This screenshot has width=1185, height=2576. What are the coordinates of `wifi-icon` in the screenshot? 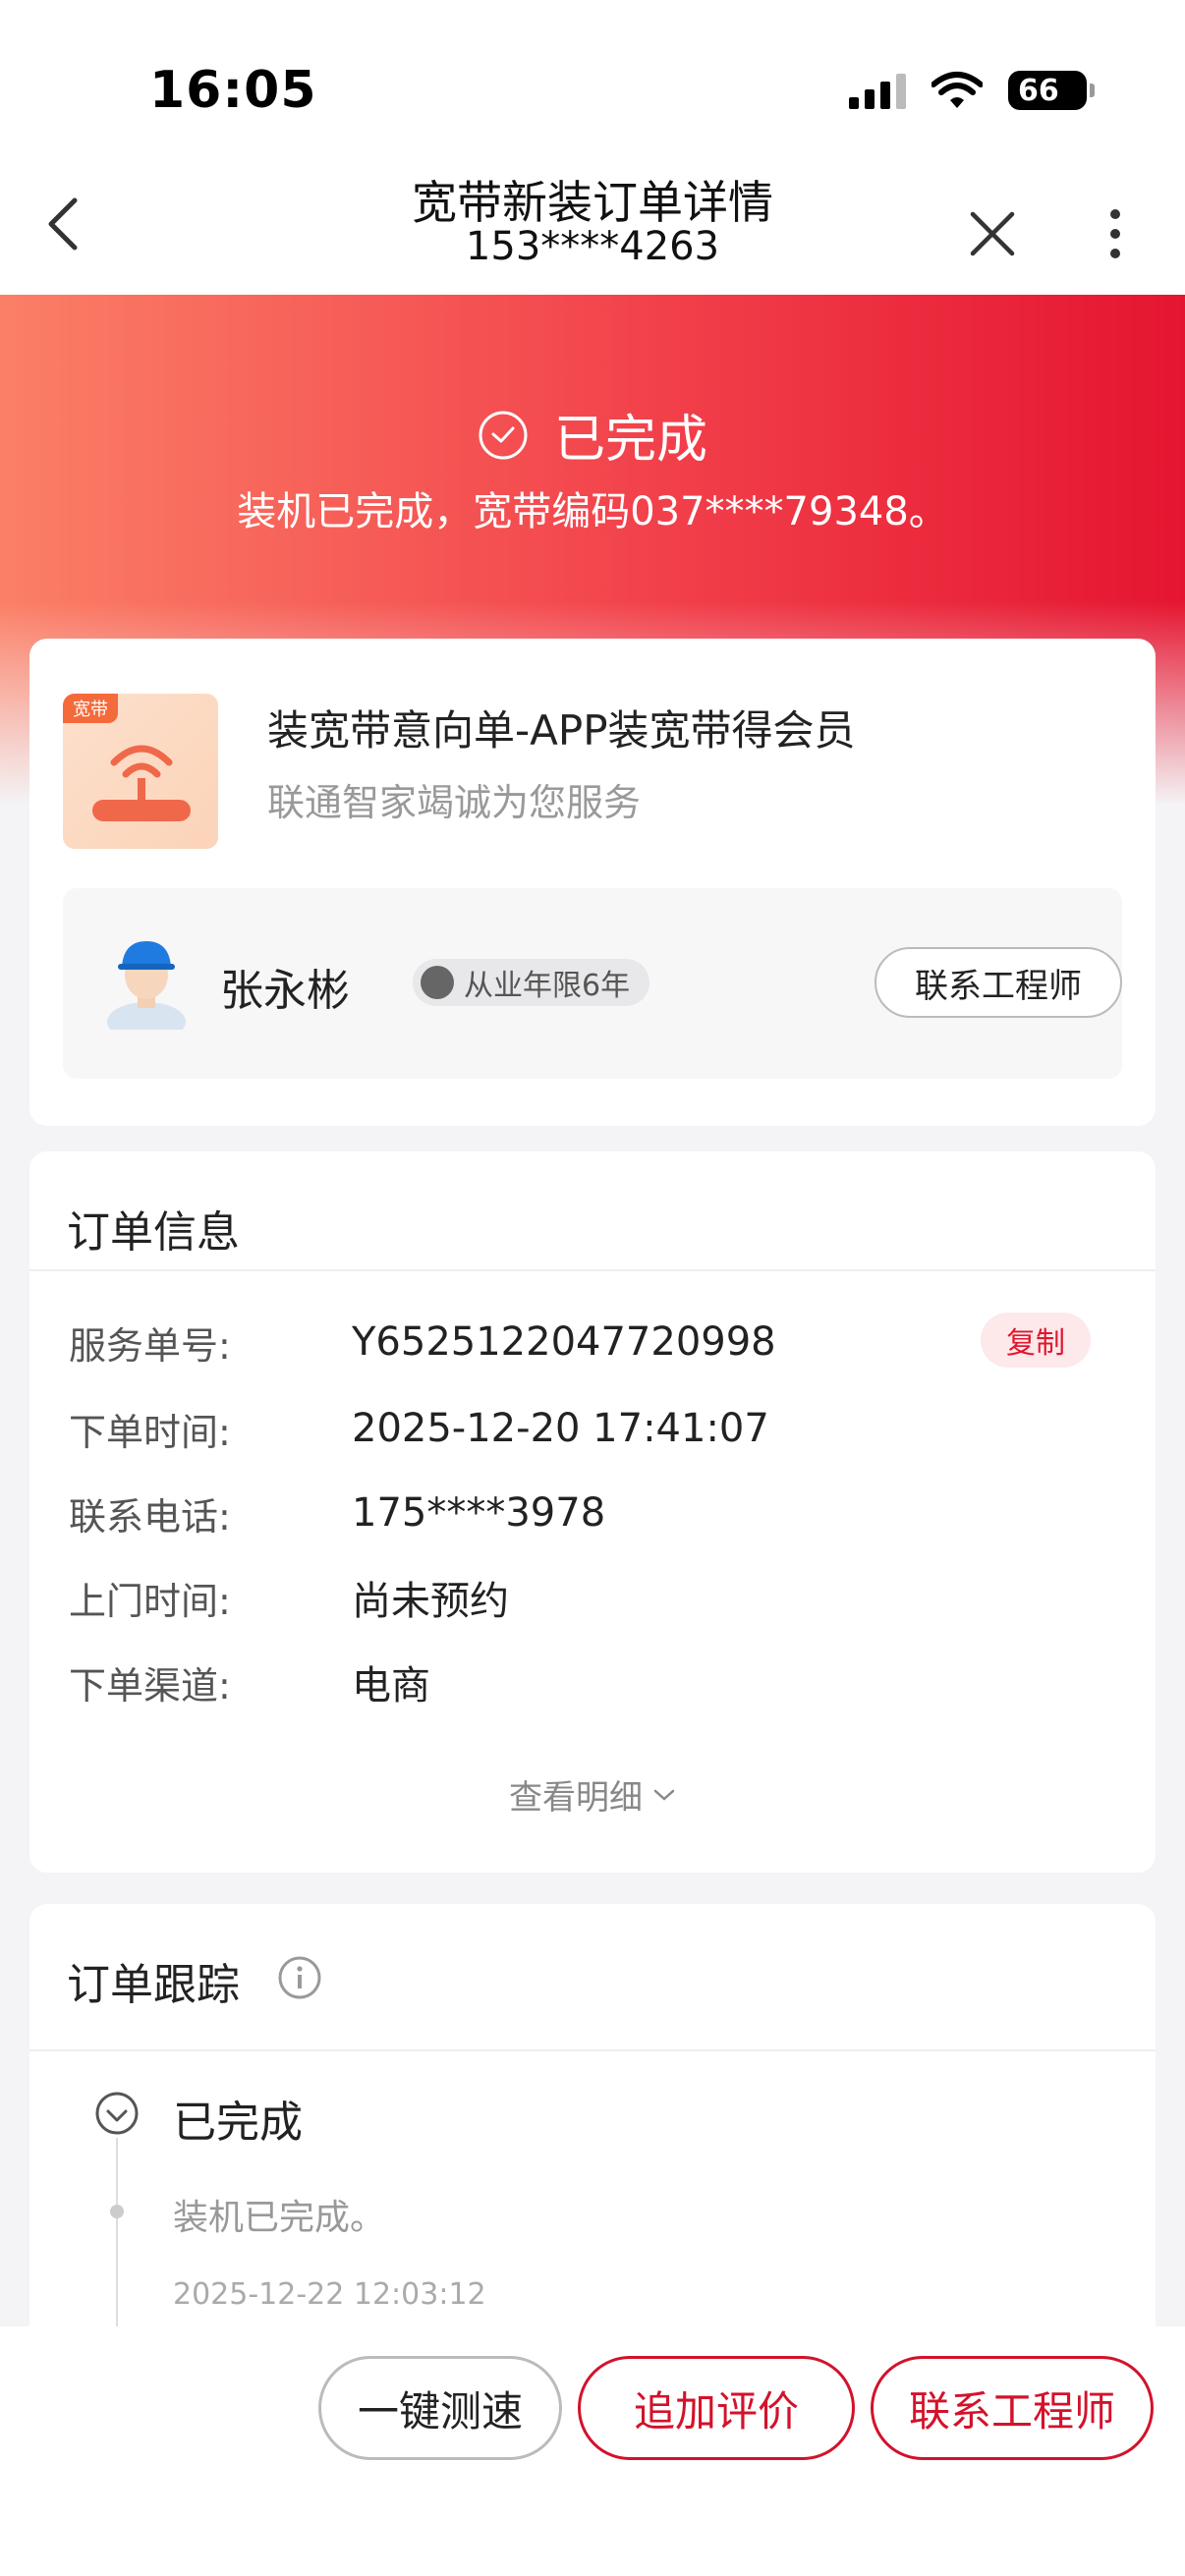 It's located at (957, 90).